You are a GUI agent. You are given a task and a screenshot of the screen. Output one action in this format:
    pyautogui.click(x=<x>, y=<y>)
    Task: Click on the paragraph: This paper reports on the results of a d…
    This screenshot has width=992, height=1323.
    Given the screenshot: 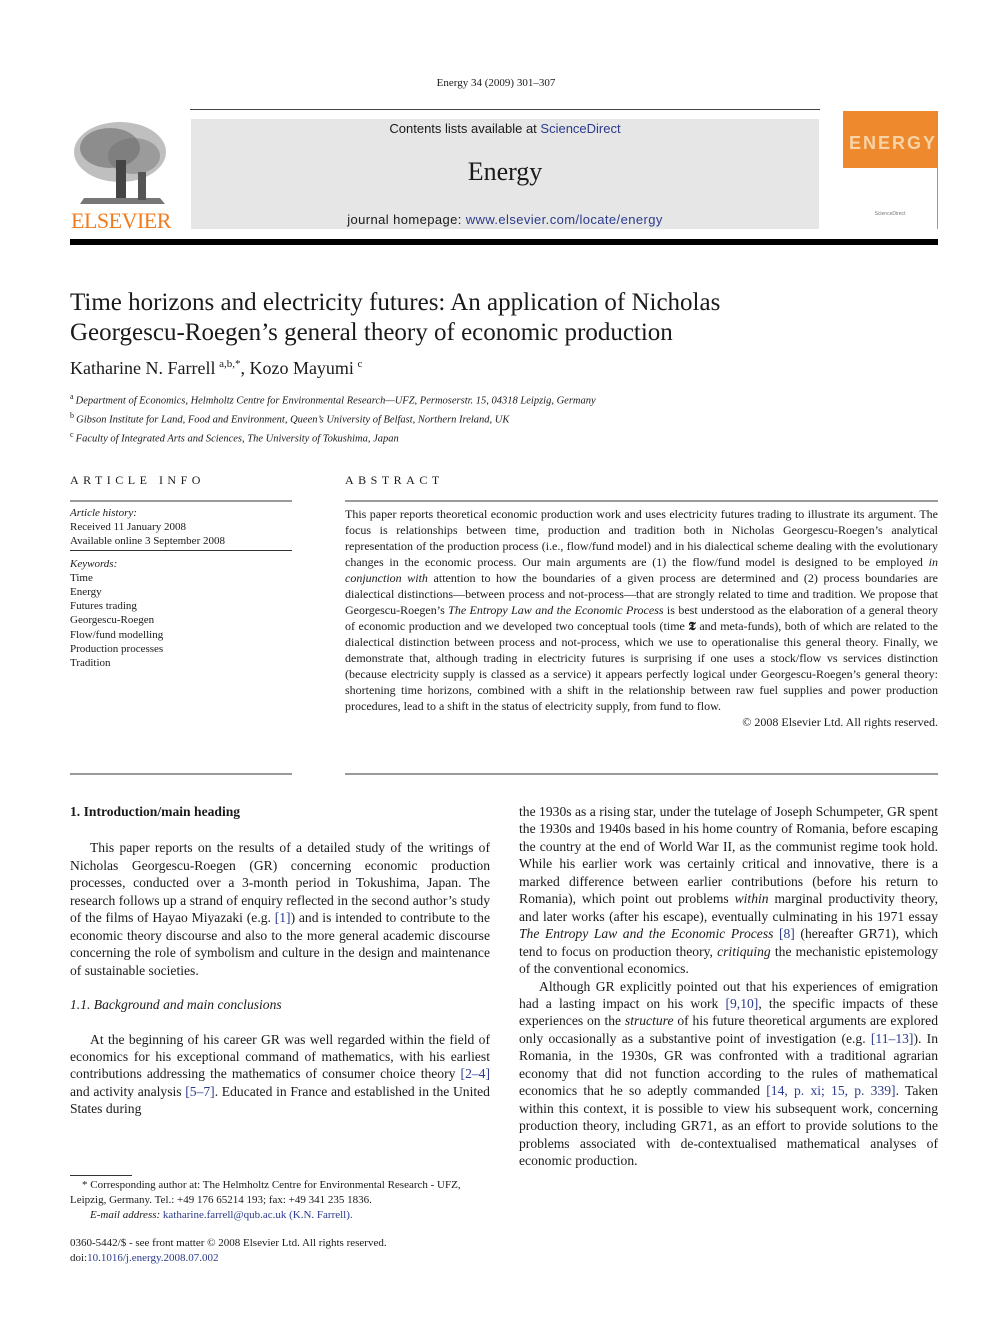 What is the action you would take?
    pyautogui.click(x=280, y=909)
    